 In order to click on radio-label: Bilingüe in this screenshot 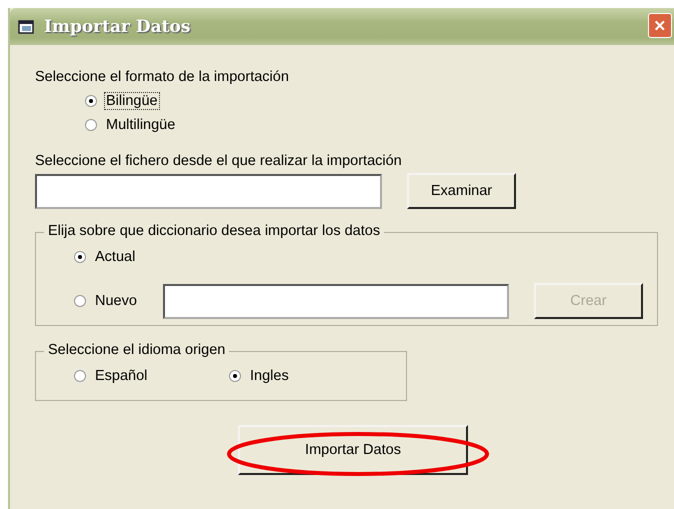, I will do `click(132, 101)`.